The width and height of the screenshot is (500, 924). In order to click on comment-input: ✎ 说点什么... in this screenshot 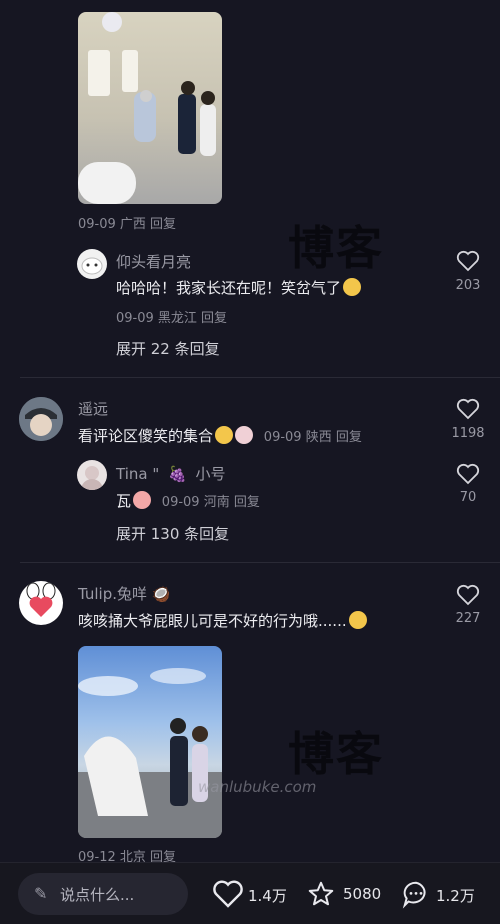, I will do `click(103, 894)`.